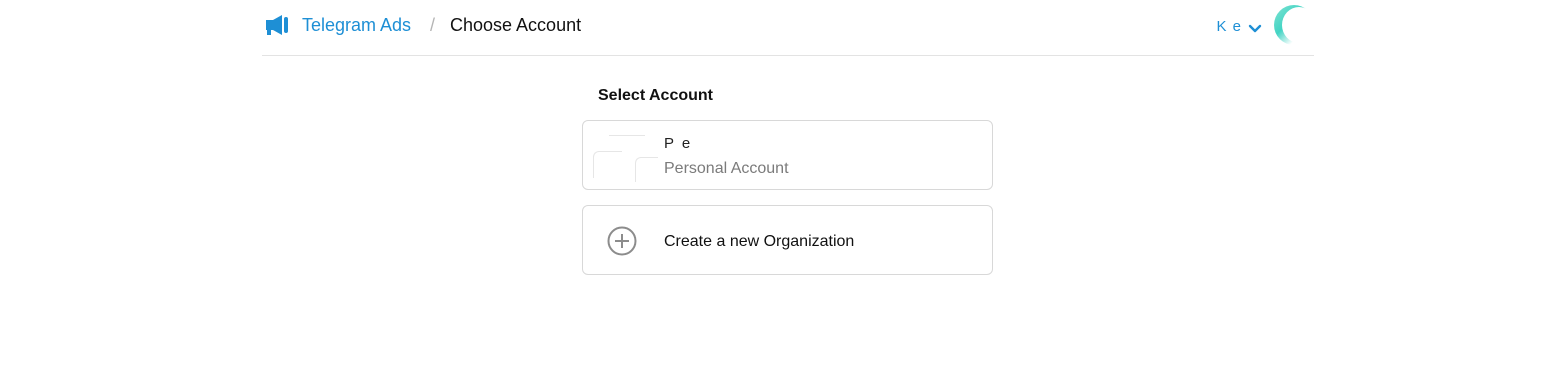  I want to click on chevron-down-icon, so click(1255, 27).